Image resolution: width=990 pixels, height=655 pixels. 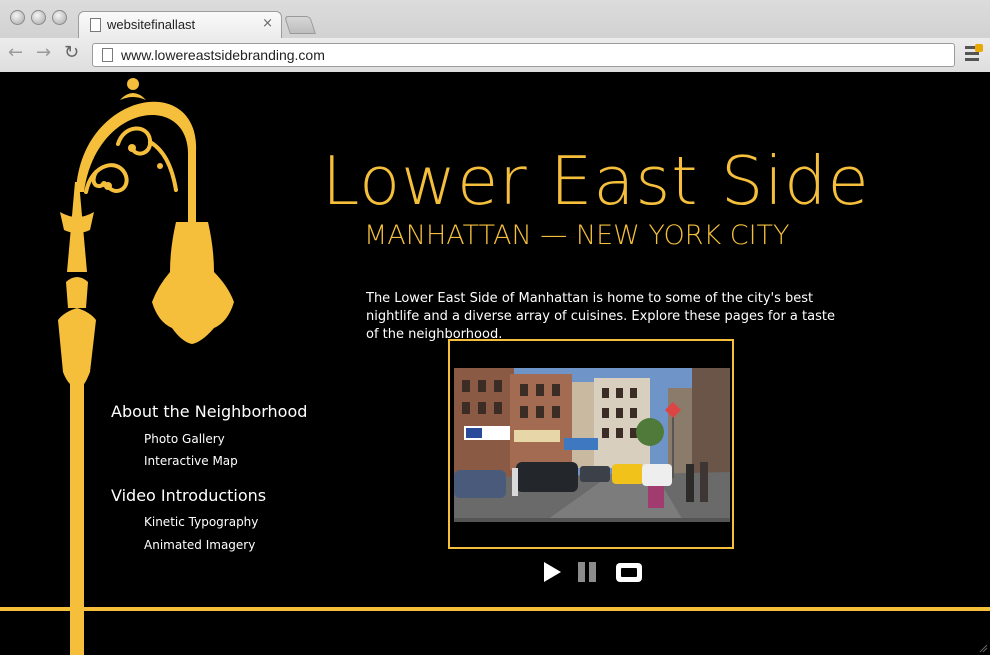 I want to click on nav-animated-imagery: Animated Imagery, so click(x=199, y=545).